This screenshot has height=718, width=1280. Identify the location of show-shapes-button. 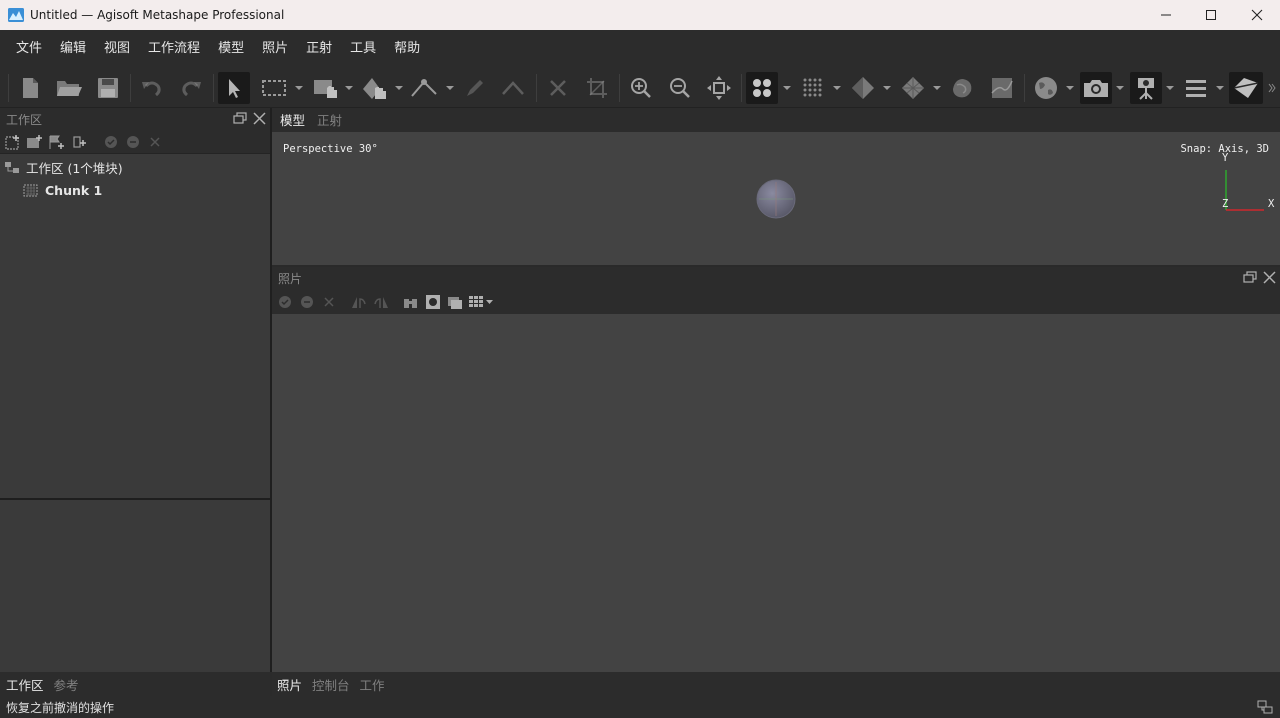
(1246, 88).